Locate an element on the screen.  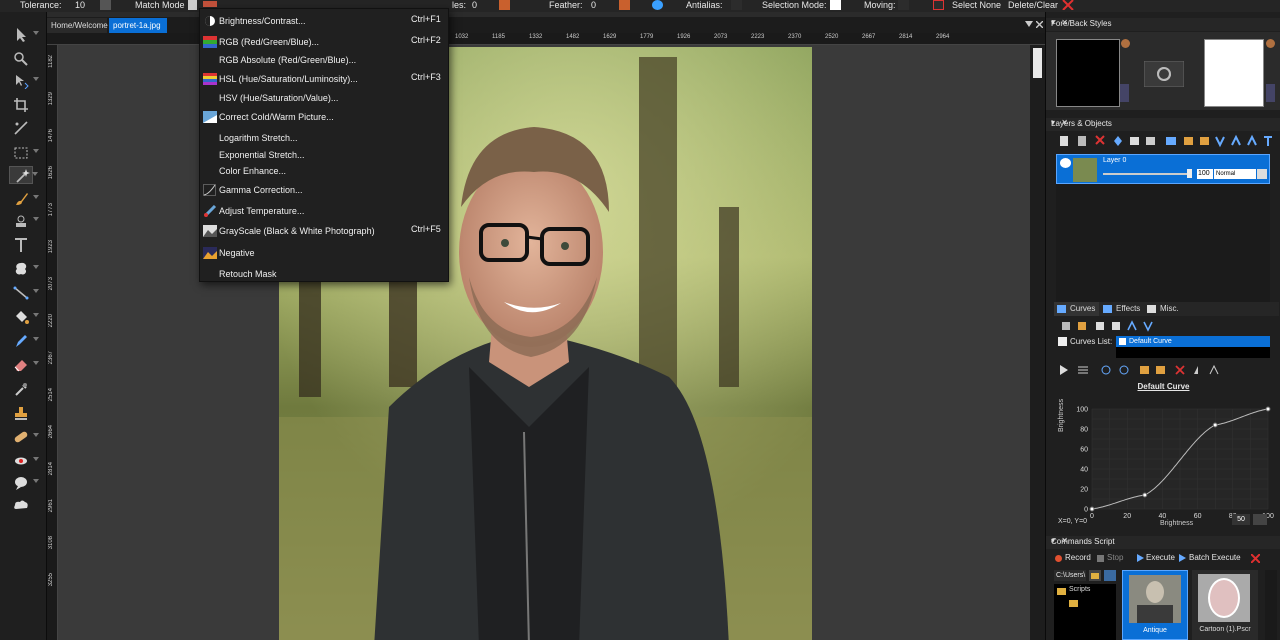
back-arrows-icon is located at coordinates (1270, 93).